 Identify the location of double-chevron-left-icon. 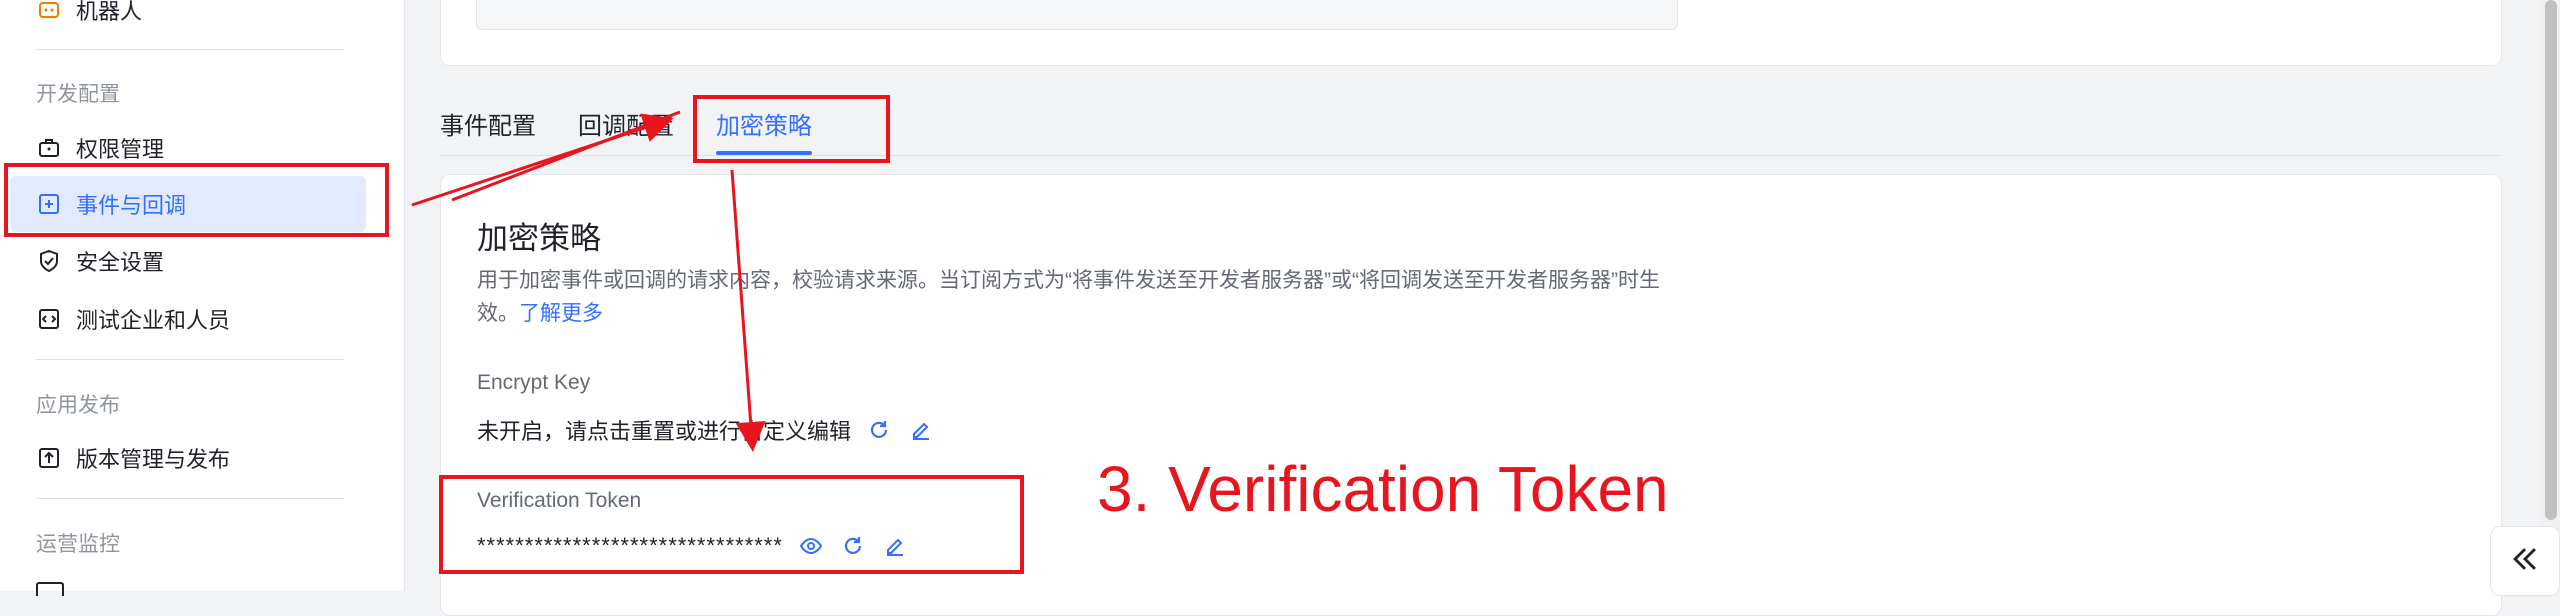
(2525, 561).